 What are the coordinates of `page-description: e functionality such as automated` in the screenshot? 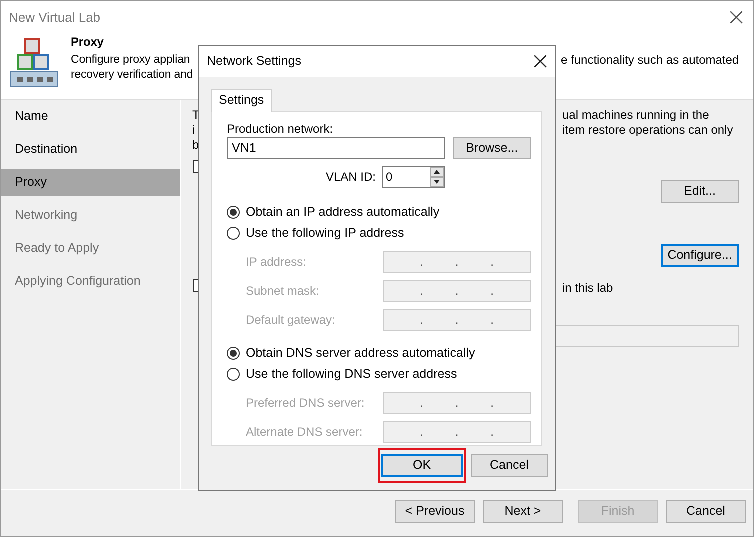 It's located at (650, 60).